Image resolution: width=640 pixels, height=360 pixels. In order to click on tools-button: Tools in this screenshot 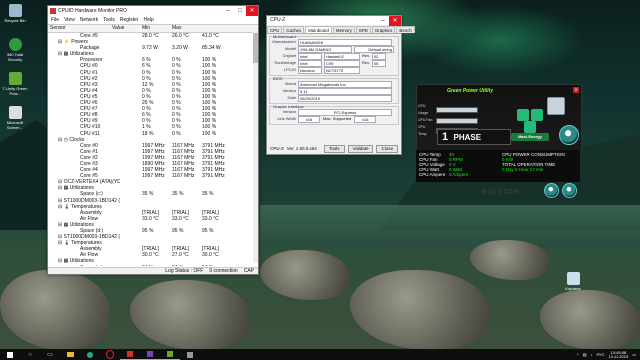, I will do `click(334, 148)`.